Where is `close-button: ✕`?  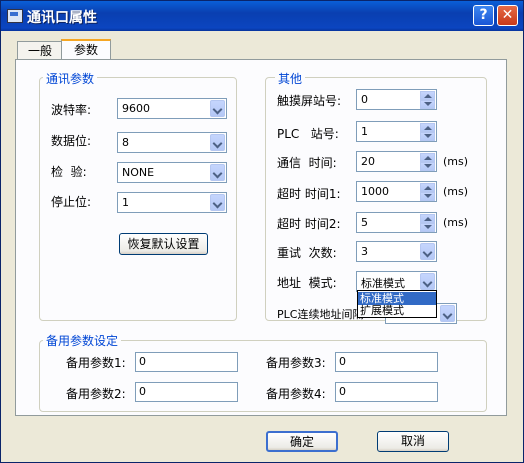
close-button: ✕ is located at coordinates (507, 15).